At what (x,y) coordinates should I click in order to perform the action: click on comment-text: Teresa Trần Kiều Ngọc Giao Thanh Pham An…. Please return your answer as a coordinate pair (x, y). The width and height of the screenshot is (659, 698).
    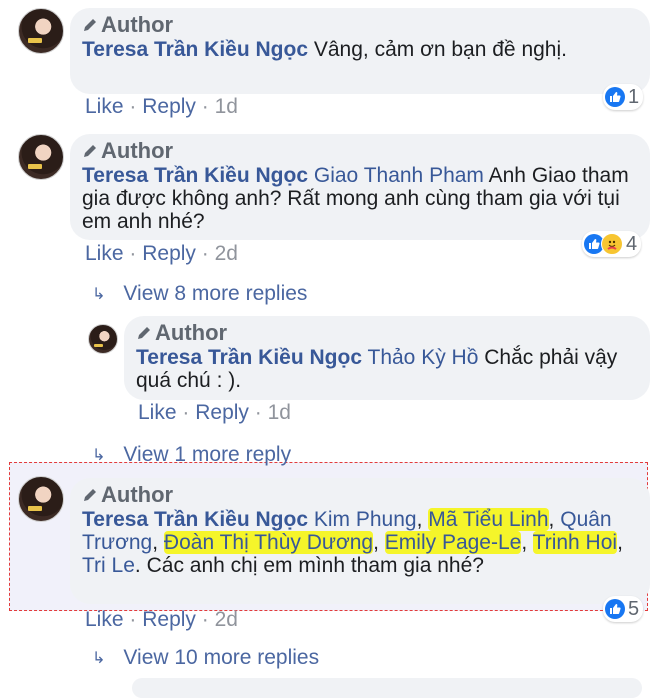
    Looking at the image, I should click on (355, 198).